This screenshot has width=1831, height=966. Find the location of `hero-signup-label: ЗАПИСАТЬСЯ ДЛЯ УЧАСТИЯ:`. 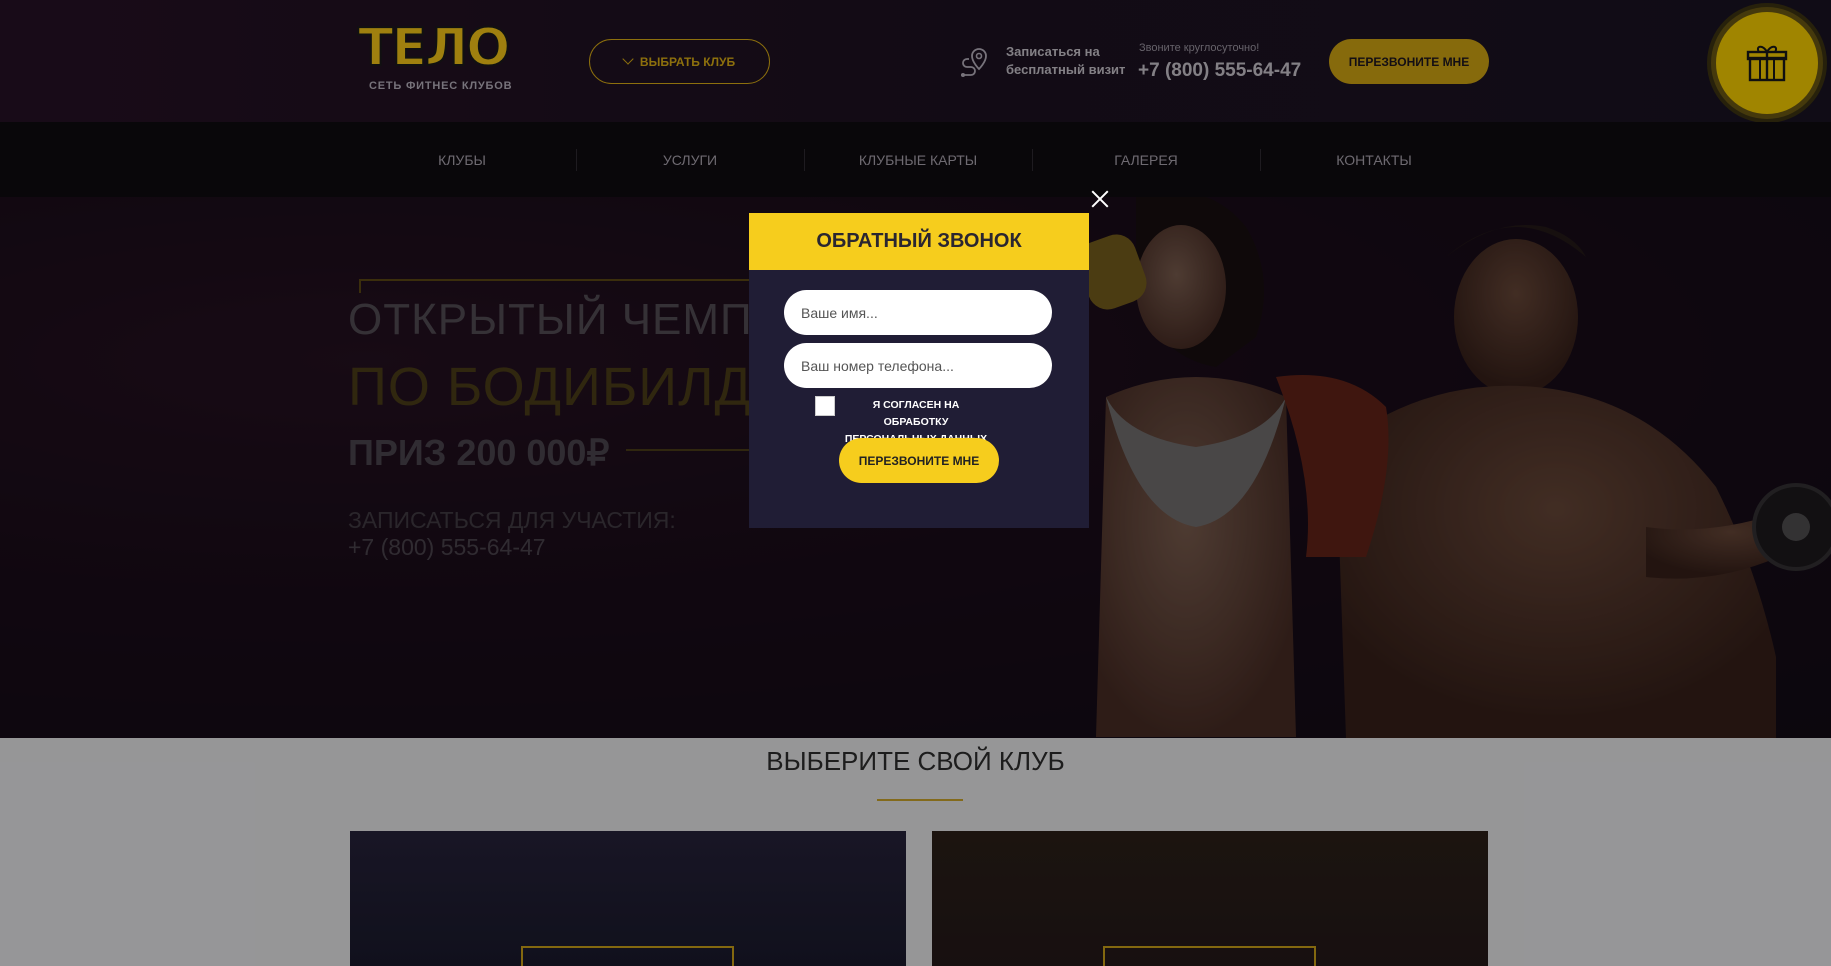

hero-signup-label: ЗАПИСАТЬСЯ ДЛЯ УЧАСТИЯ: is located at coordinates (512, 520).